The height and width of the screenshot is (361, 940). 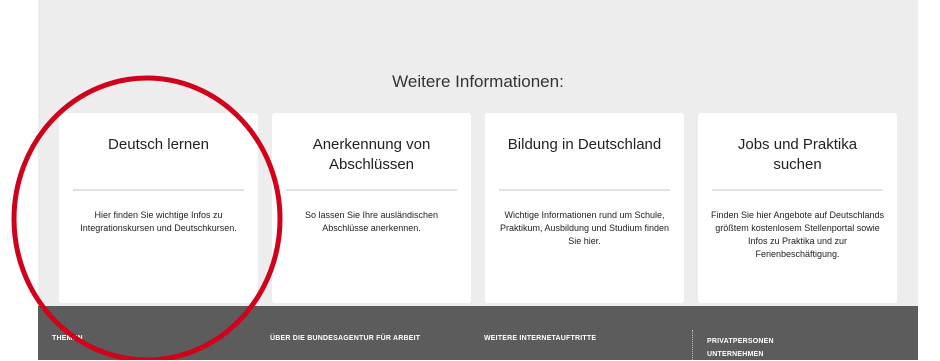 What do you see at coordinates (67, 338) in the screenshot?
I see `footer-link-themen: THEMEN` at bounding box center [67, 338].